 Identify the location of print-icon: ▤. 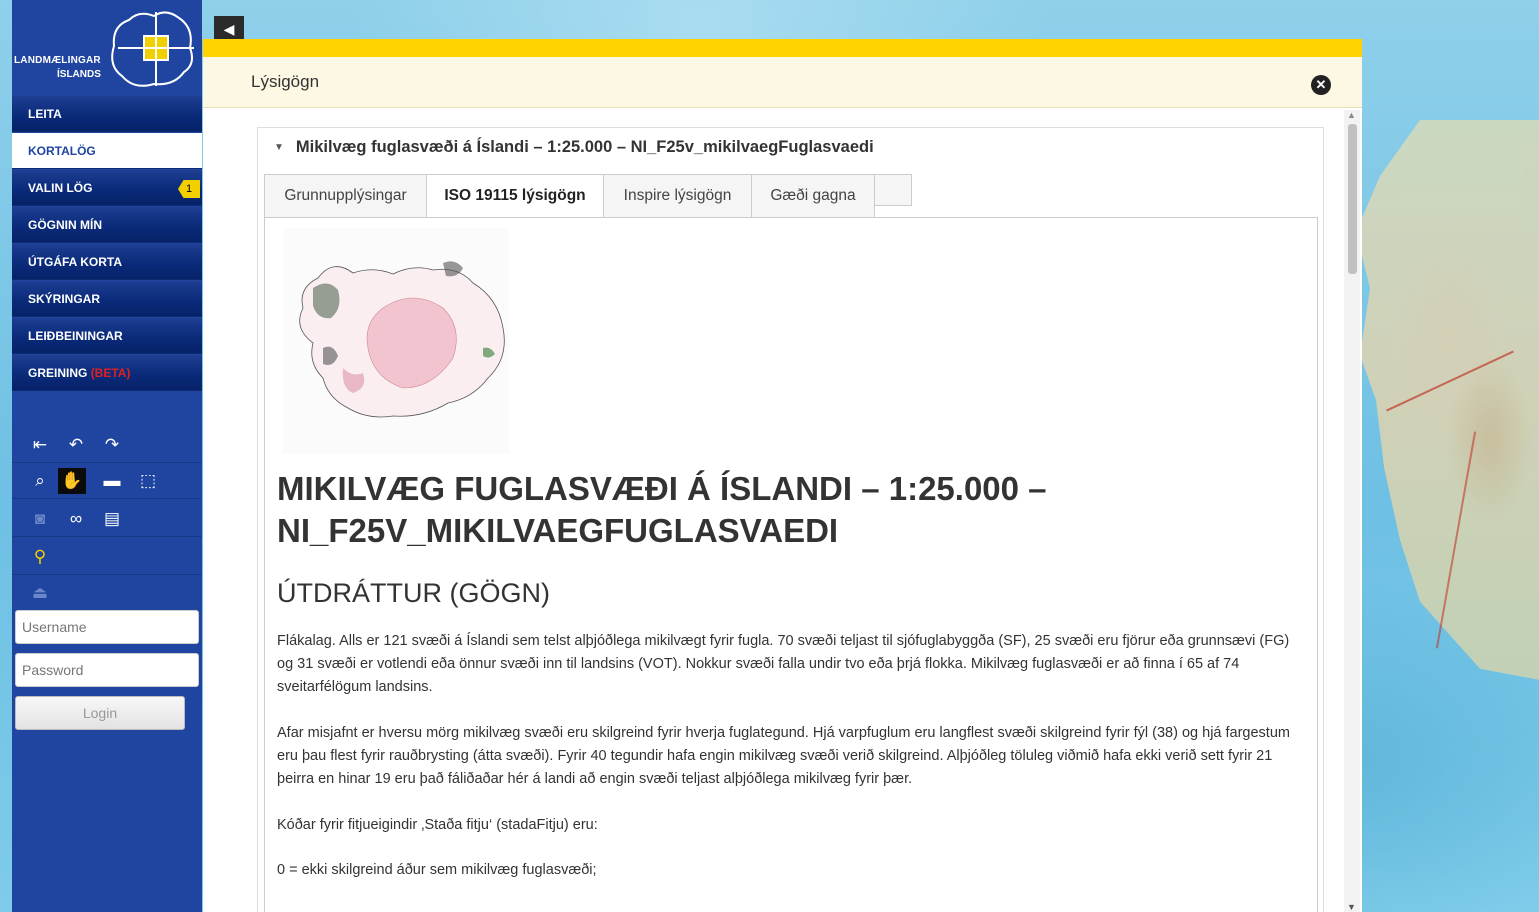
(112, 519).